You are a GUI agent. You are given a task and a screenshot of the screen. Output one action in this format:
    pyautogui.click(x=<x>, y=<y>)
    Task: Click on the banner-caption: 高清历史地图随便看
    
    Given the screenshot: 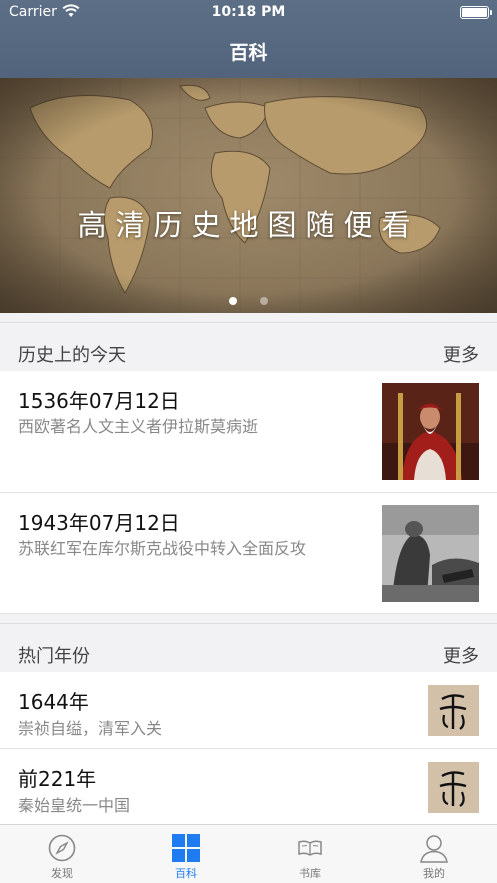 What is the action you would take?
    pyautogui.click(x=248, y=225)
    